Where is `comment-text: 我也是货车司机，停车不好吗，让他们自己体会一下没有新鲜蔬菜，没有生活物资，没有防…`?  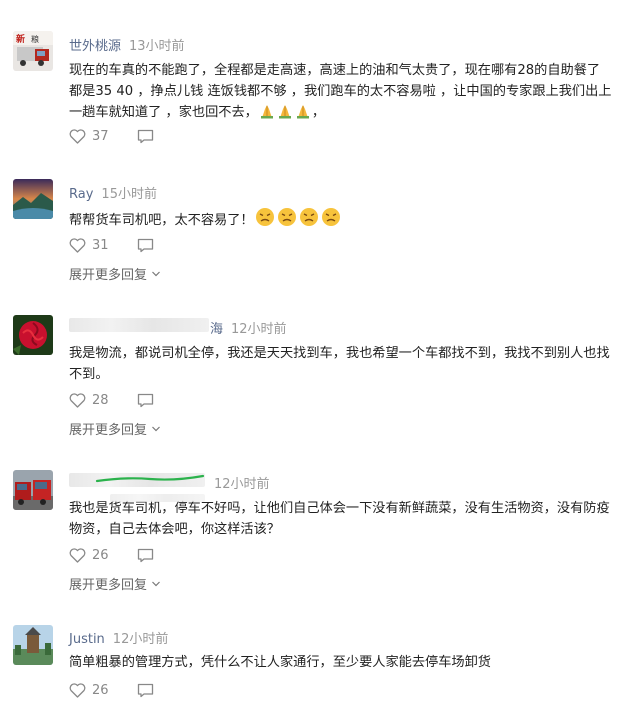 comment-text: 我也是货车司机，停车不好吗，让他们自己体会一下没有新鲜蔬菜，没有生活物资，没有防… is located at coordinates (343, 519).